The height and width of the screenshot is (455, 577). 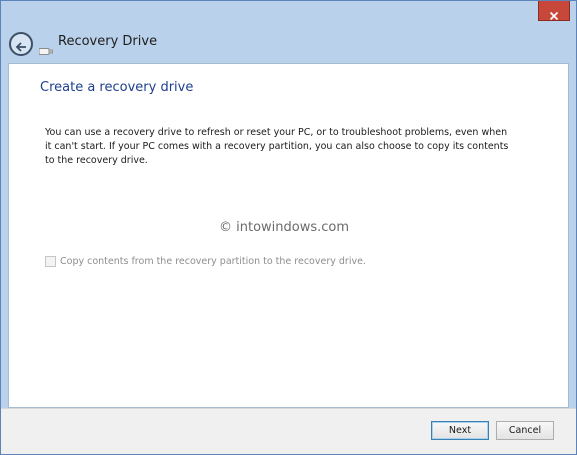 I want to click on close-icon, so click(x=554, y=13).